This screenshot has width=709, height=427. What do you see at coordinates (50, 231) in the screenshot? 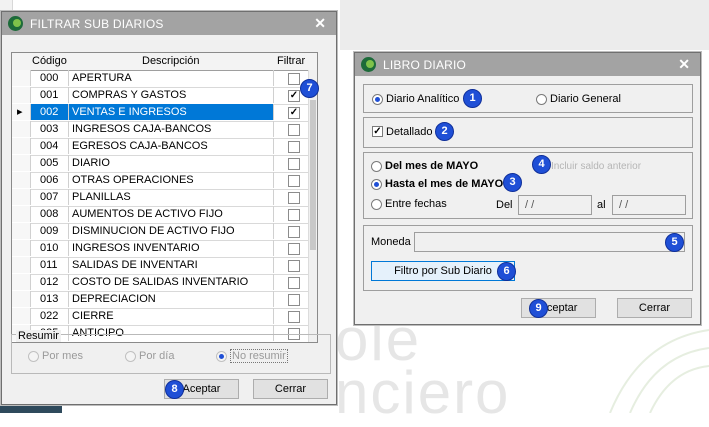
I see `row-code: 009` at bounding box center [50, 231].